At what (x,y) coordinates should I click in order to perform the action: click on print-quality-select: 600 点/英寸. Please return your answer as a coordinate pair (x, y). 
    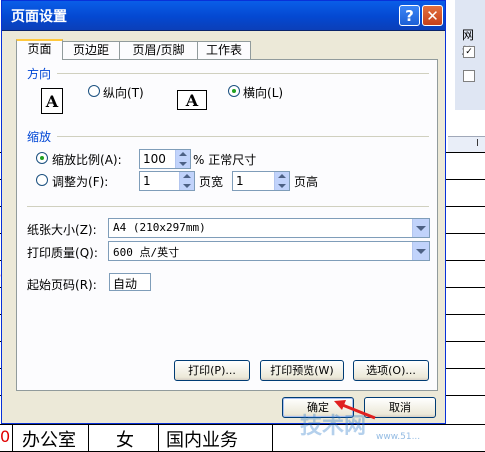
    Looking at the image, I should click on (269, 251).